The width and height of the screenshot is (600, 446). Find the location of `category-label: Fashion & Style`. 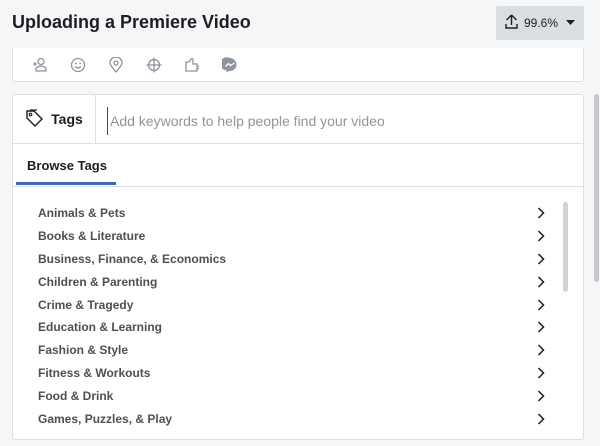

category-label: Fashion & Style is located at coordinates (83, 350).